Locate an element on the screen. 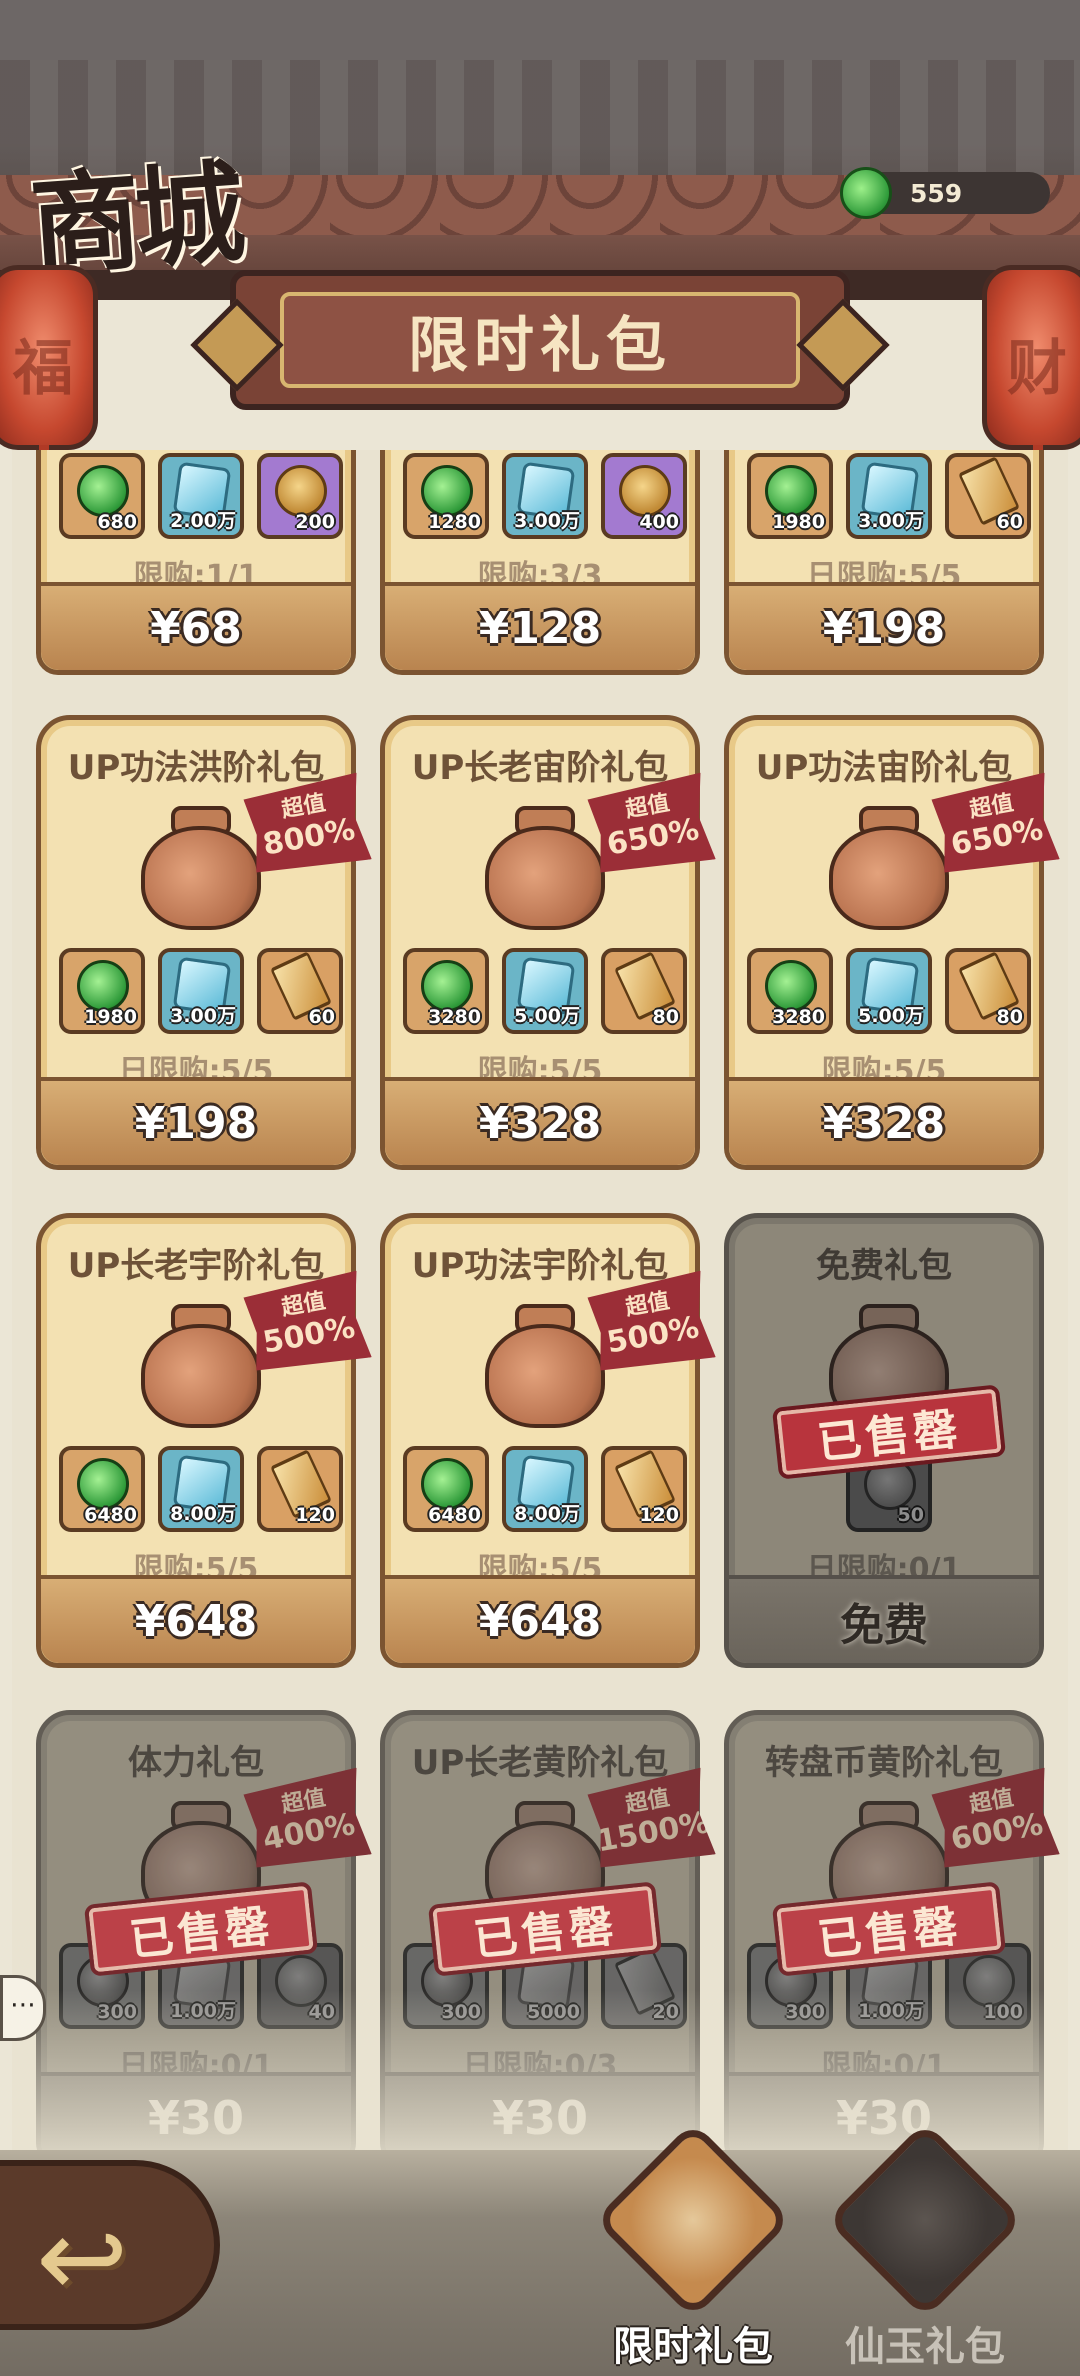  reward-qty: 400 is located at coordinates (659, 522).